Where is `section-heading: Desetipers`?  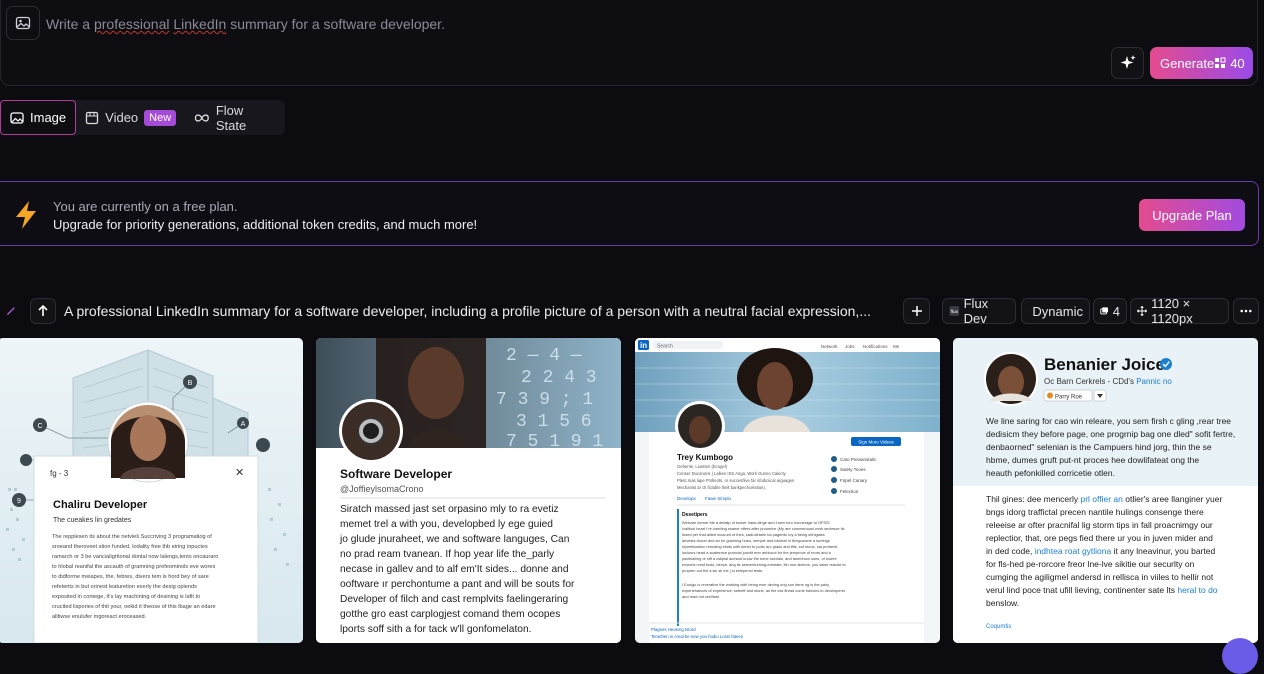 section-heading: Desetipers is located at coordinates (695, 515).